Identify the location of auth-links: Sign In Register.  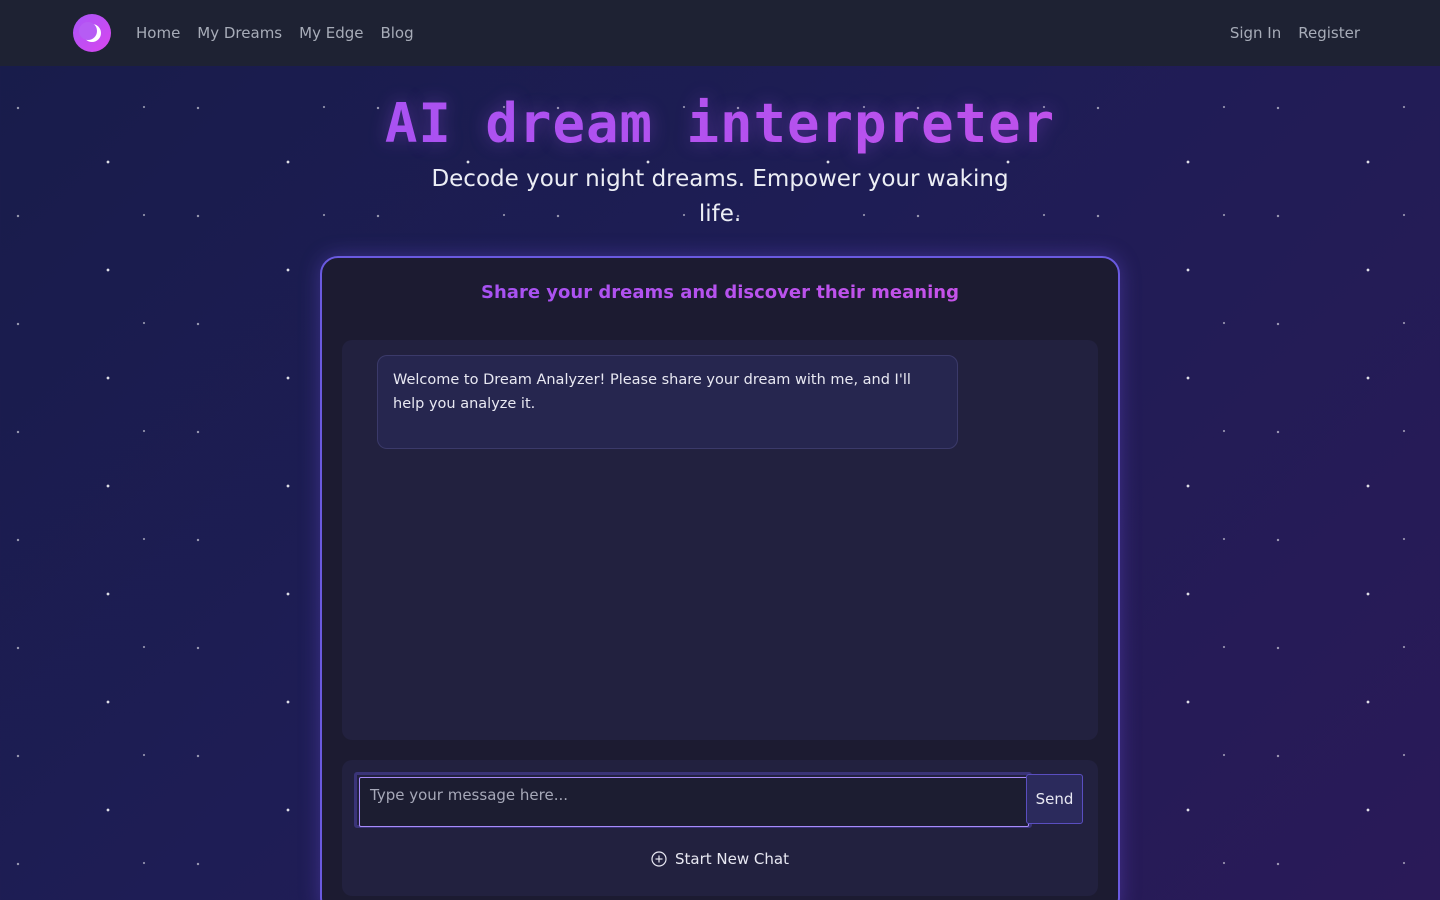
(1295, 33).